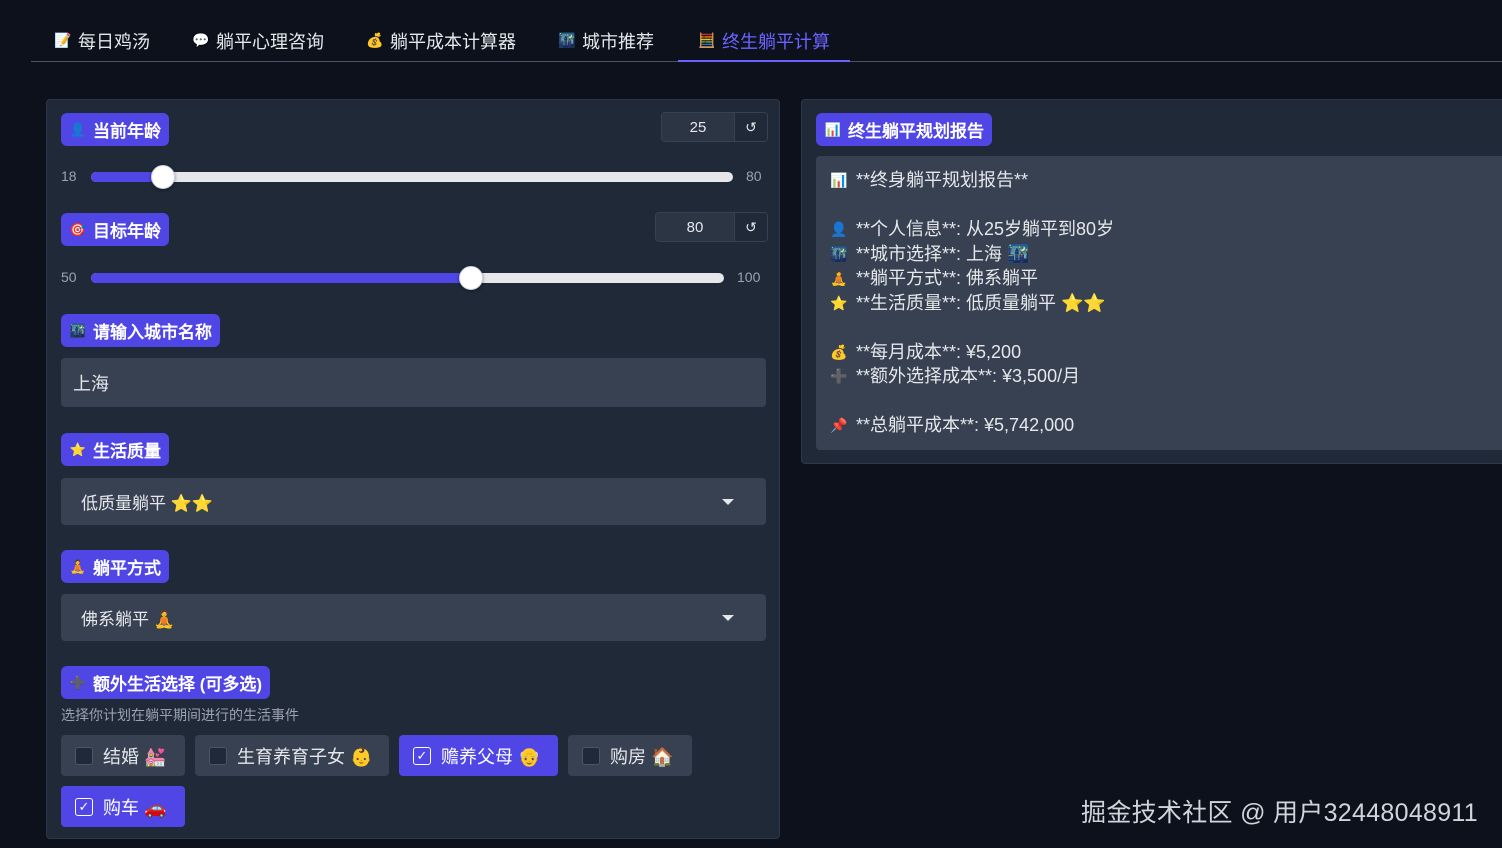 The image size is (1502, 848). I want to click on watermark: 掘金技术社区 @ 用户32448048911, so click(1279, 813).